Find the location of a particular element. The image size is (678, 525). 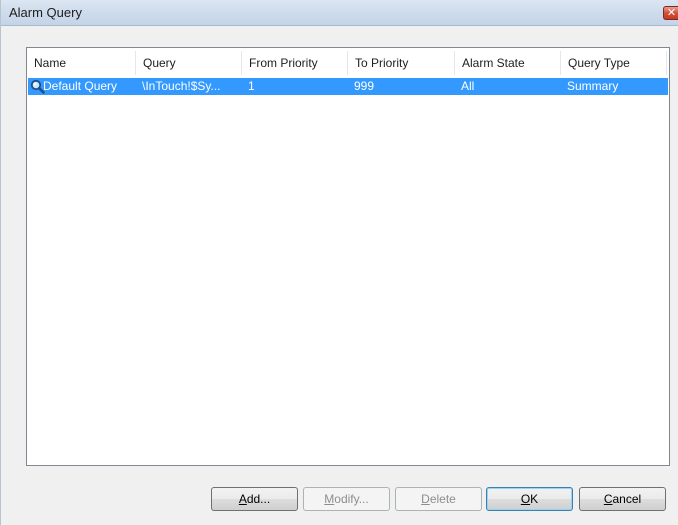

column-divider is located at coordinates (666, 63).